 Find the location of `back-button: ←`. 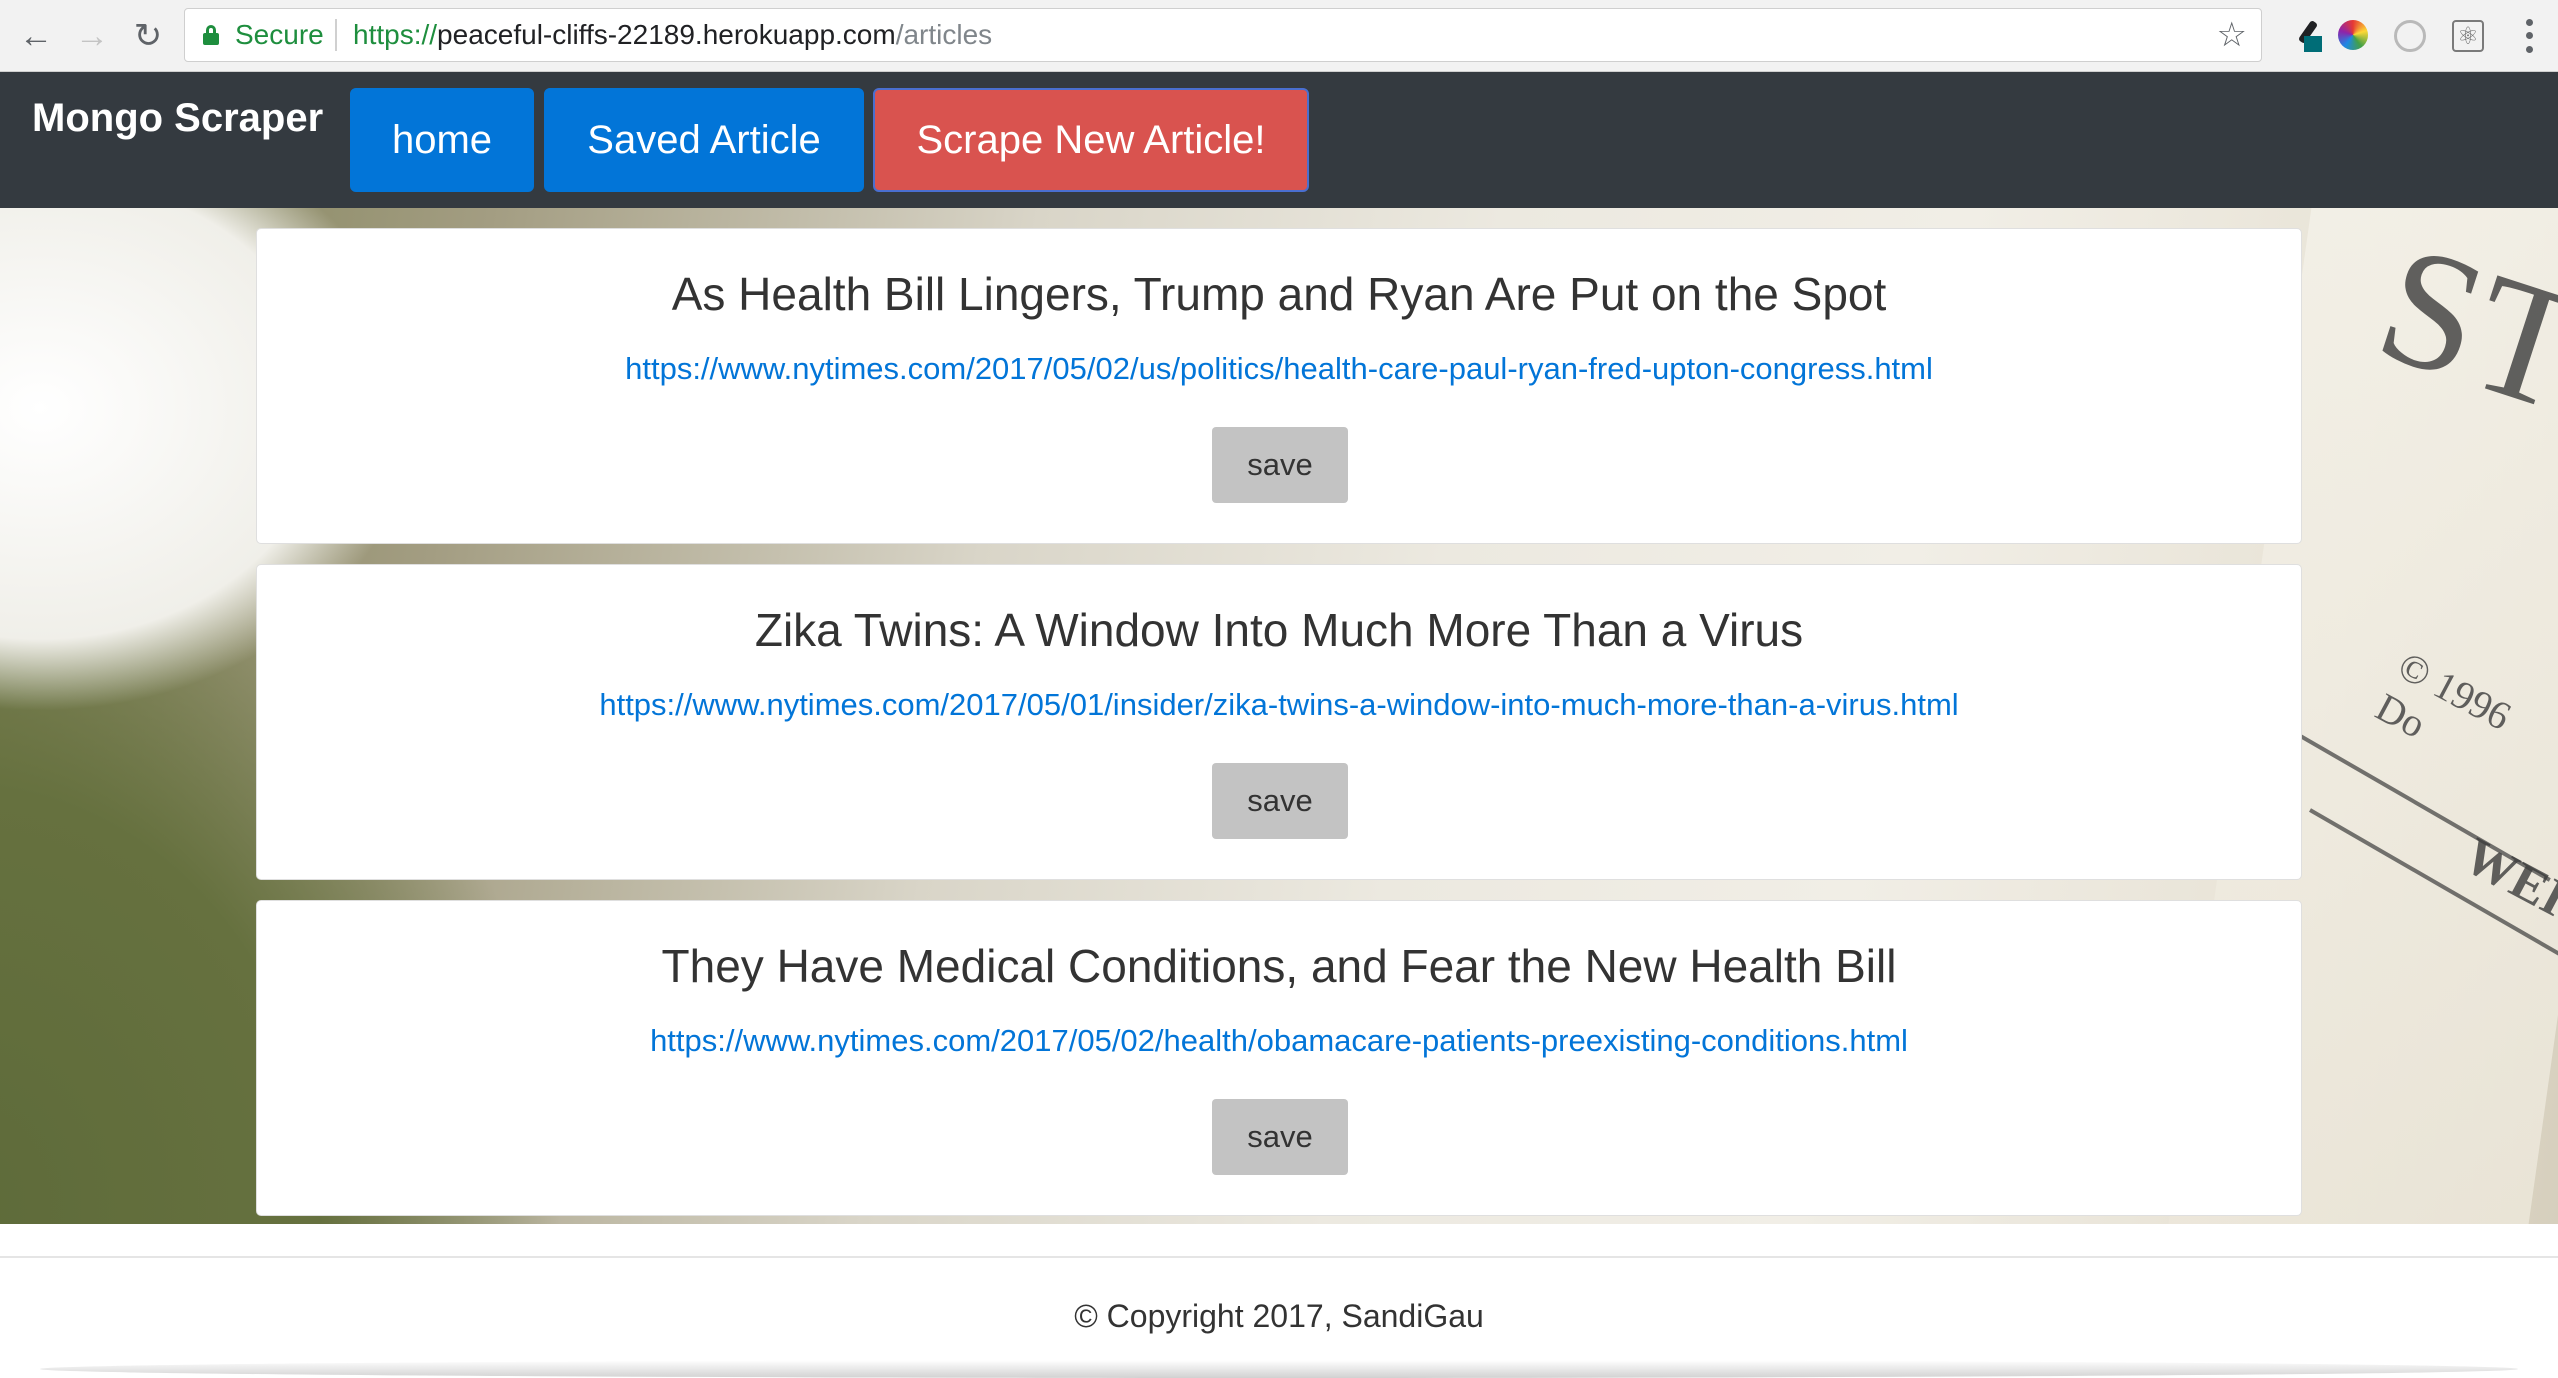

back-button: ← is located at coordinates (36, 36).